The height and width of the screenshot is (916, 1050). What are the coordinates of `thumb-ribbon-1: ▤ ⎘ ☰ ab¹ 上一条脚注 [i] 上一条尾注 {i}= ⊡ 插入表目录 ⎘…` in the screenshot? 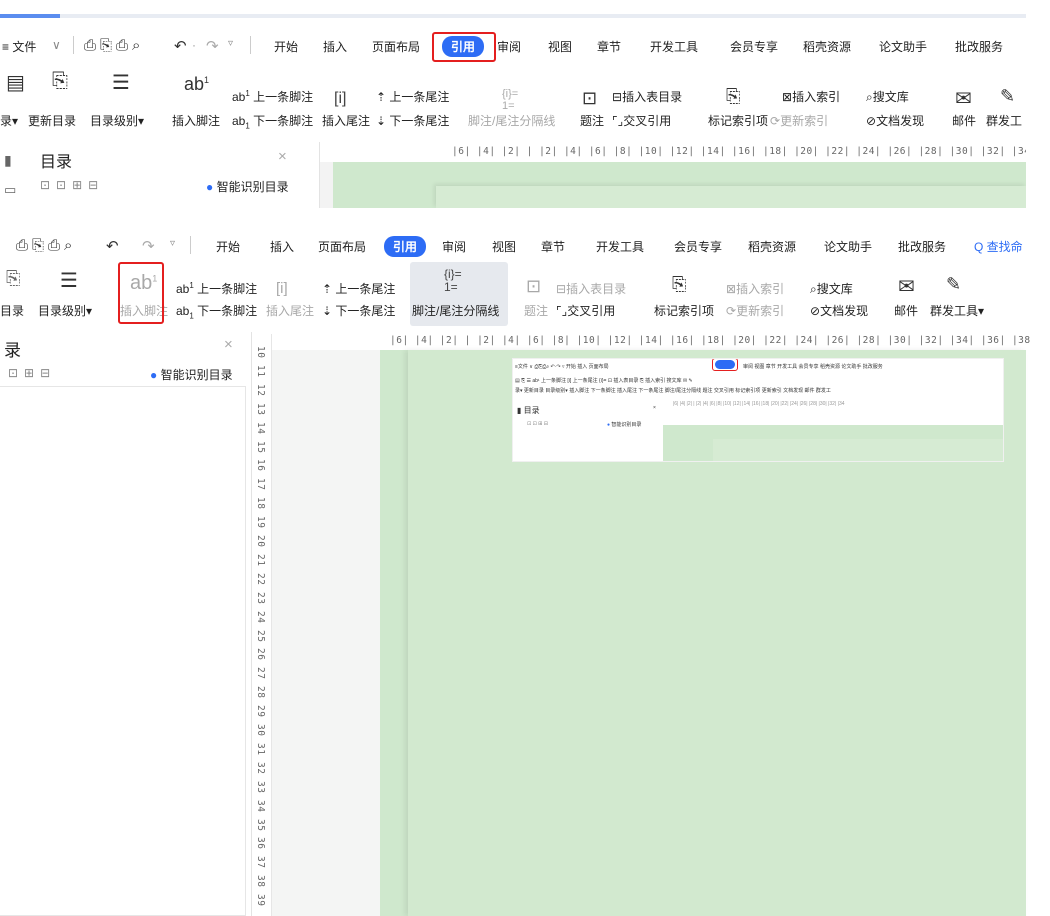 It's located at (604, 381).